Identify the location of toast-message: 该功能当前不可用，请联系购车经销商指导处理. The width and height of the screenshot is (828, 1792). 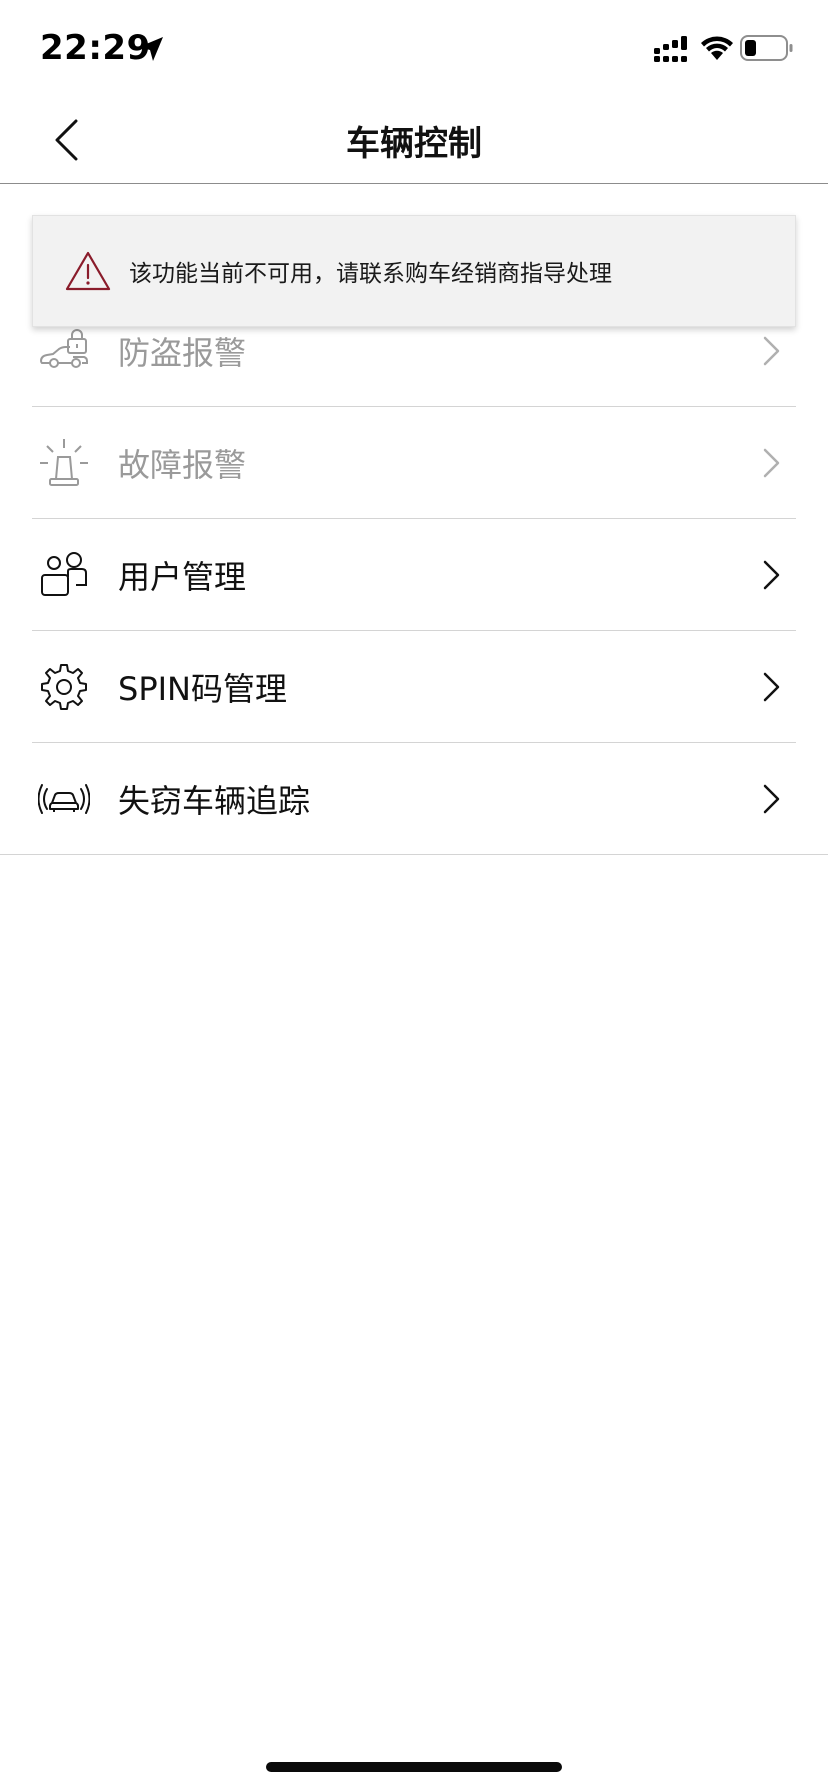
(370, 274).